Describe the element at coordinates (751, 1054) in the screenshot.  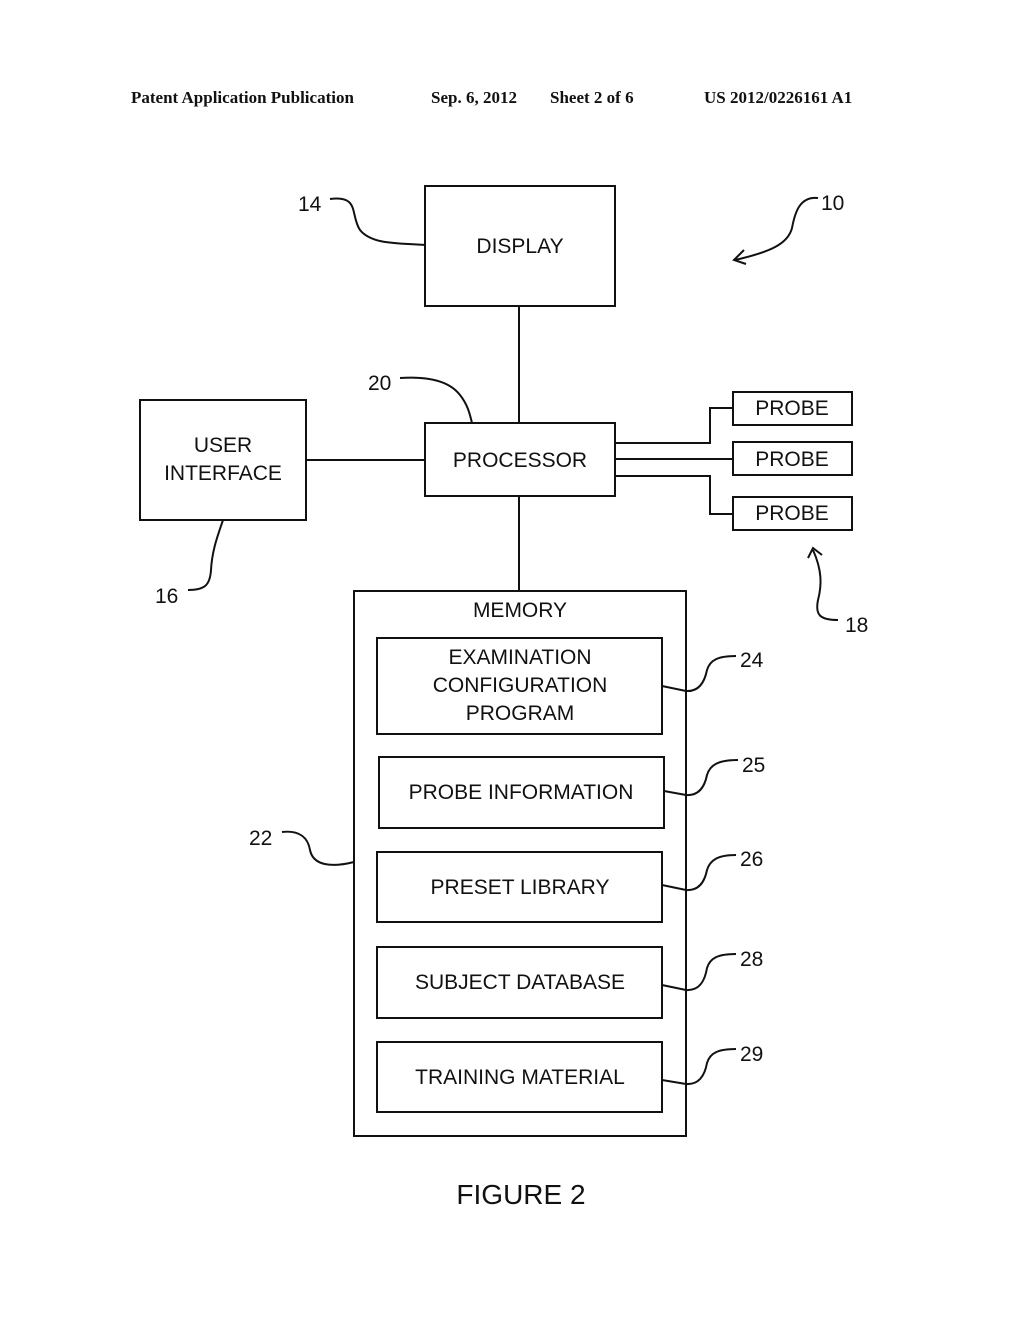
I see `training-material-ref-label: 29` at that location.